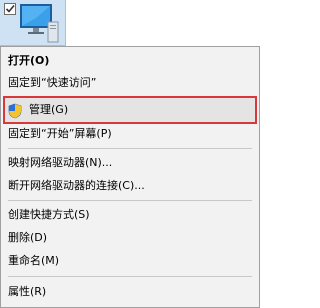  Describe the element at coordinates (130, 292) in the screenshot. I see `menu-item-properties: 属性(R)` at that location.